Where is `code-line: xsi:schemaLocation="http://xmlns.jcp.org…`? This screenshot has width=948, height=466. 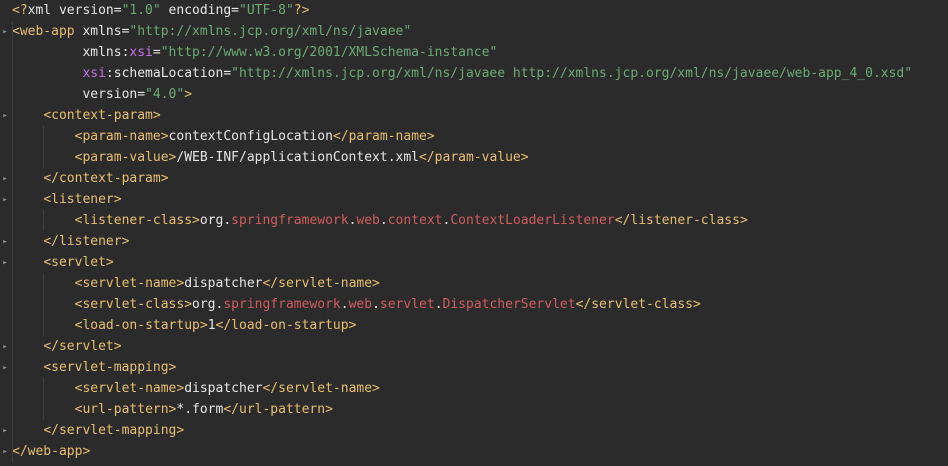
code-line: xsi:schemaLocation="http://xmlns.jcp.org… is located at coordinates (462, 73).